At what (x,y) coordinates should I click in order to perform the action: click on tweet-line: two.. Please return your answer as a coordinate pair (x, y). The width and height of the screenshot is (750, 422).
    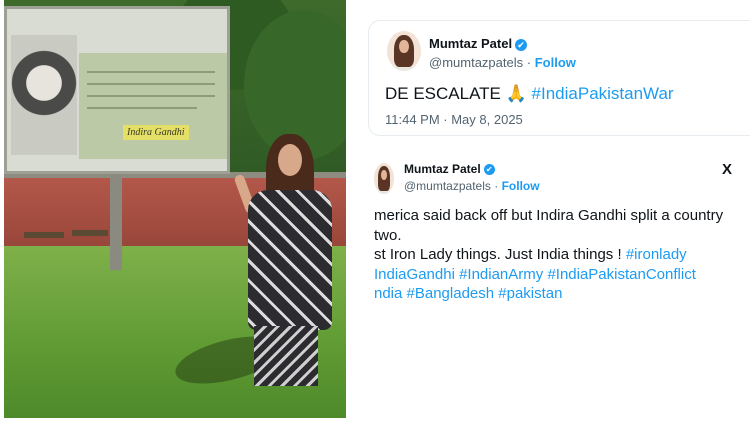
    Looking at the image, I should click on (388, 235).